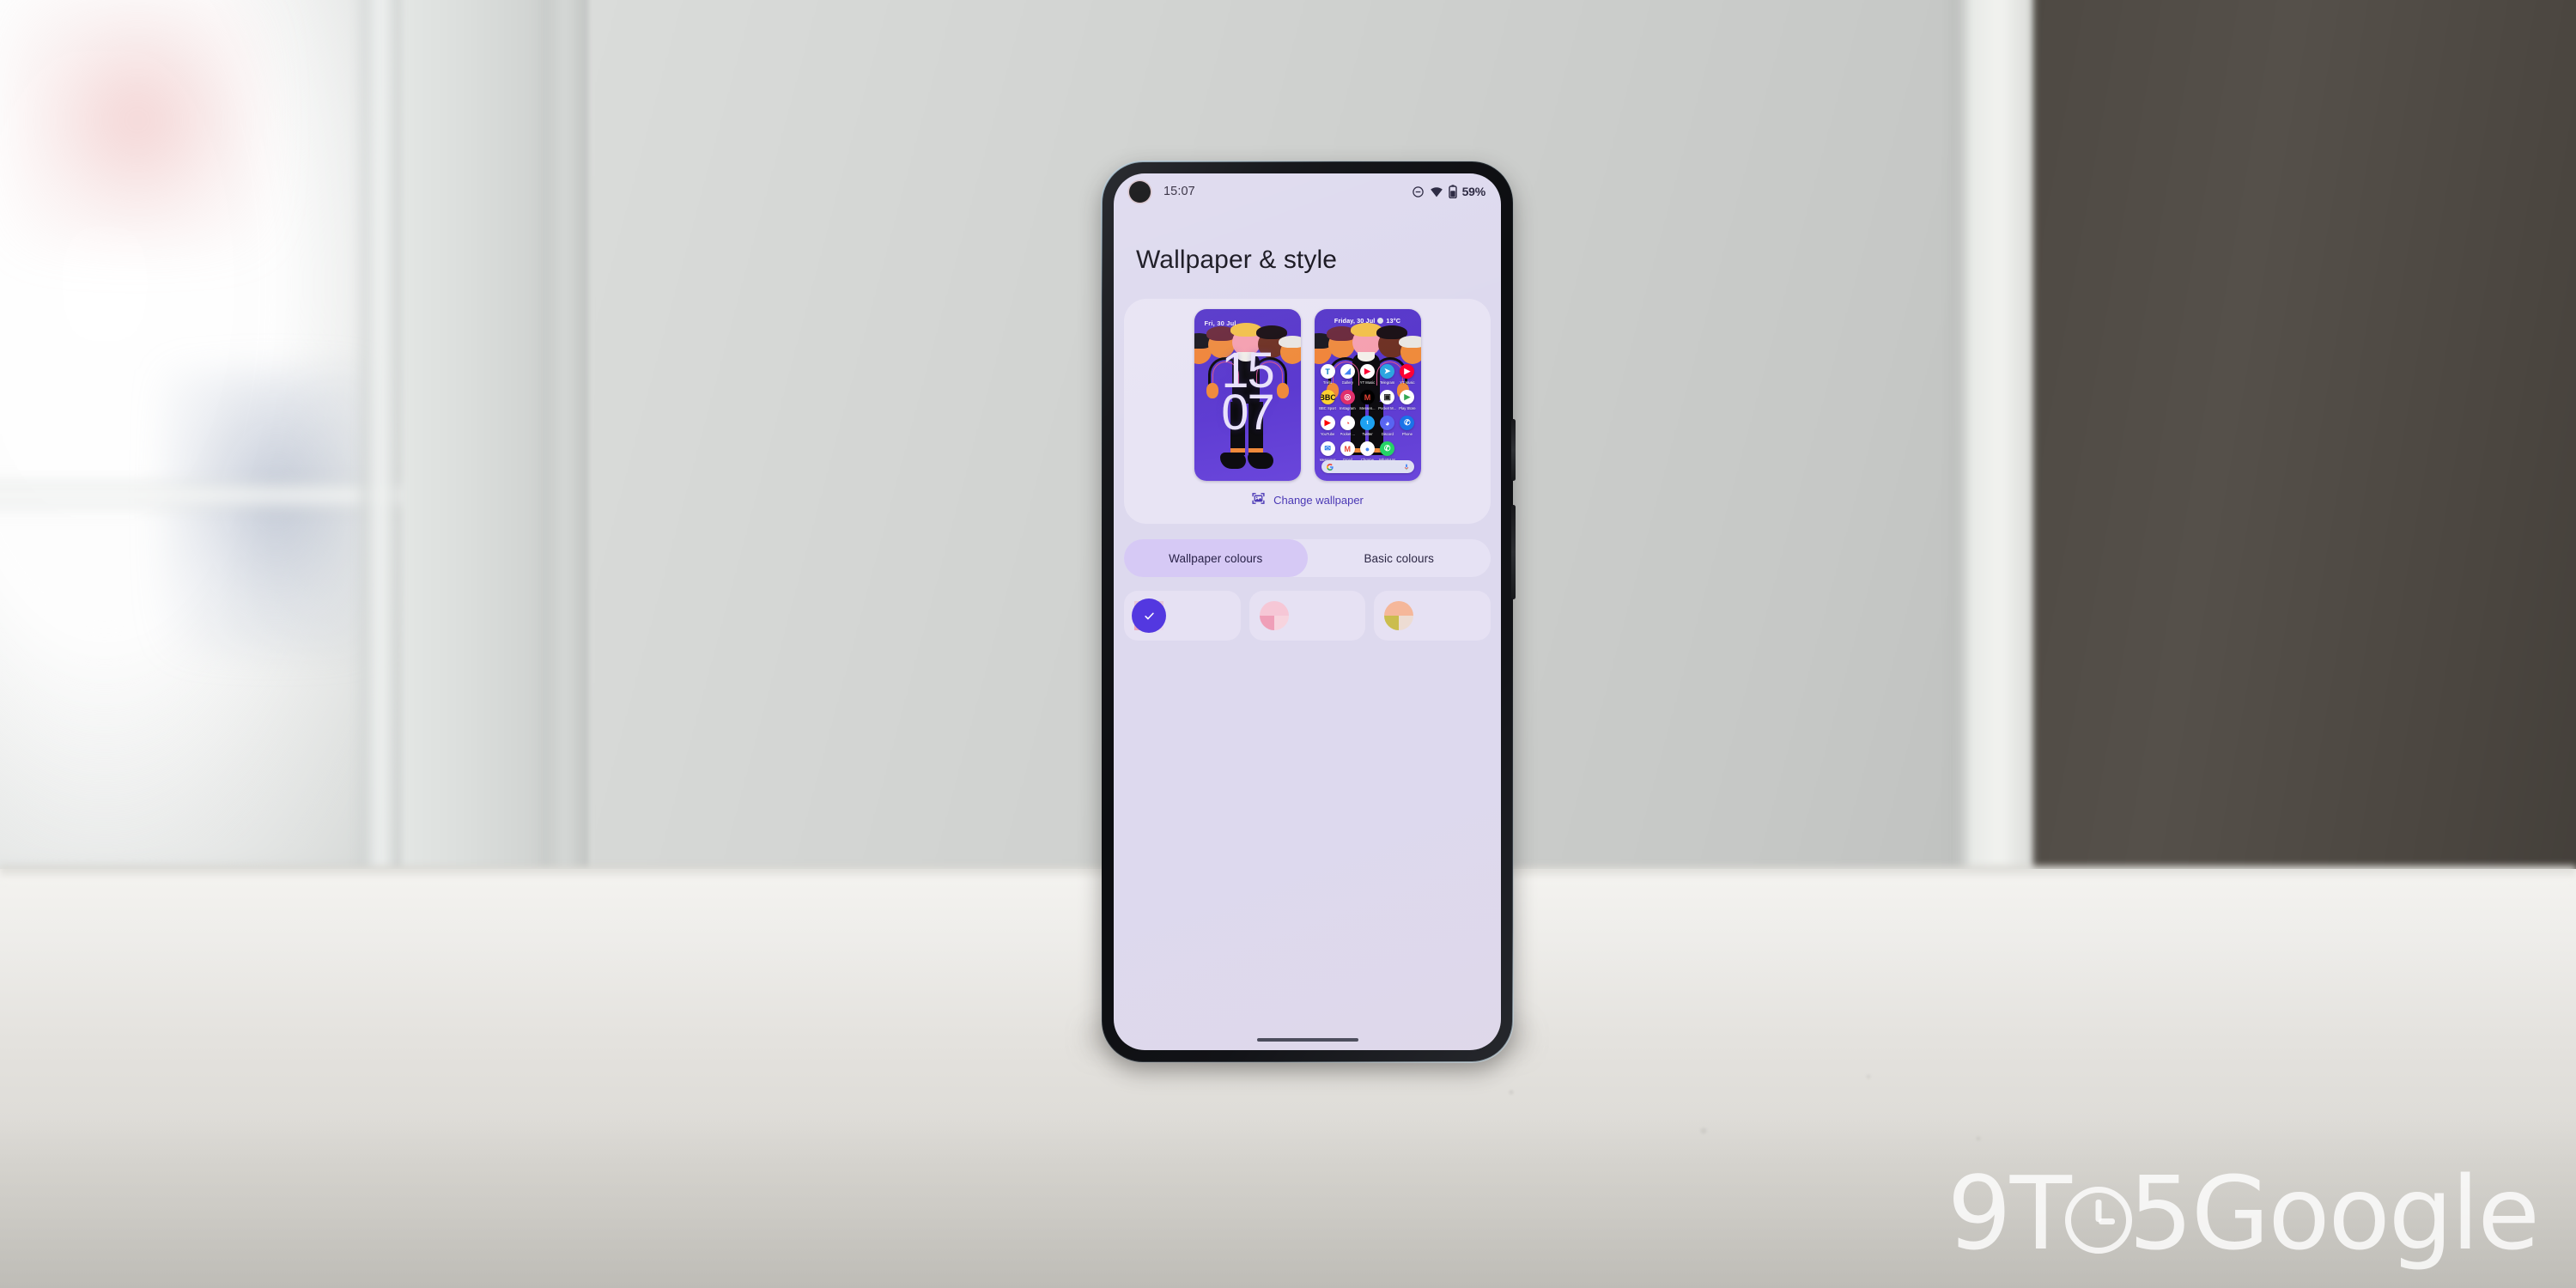 This screenshot has width=2576, height=1288. I want to click on home-gesture-pill, so click(1307, 1040).